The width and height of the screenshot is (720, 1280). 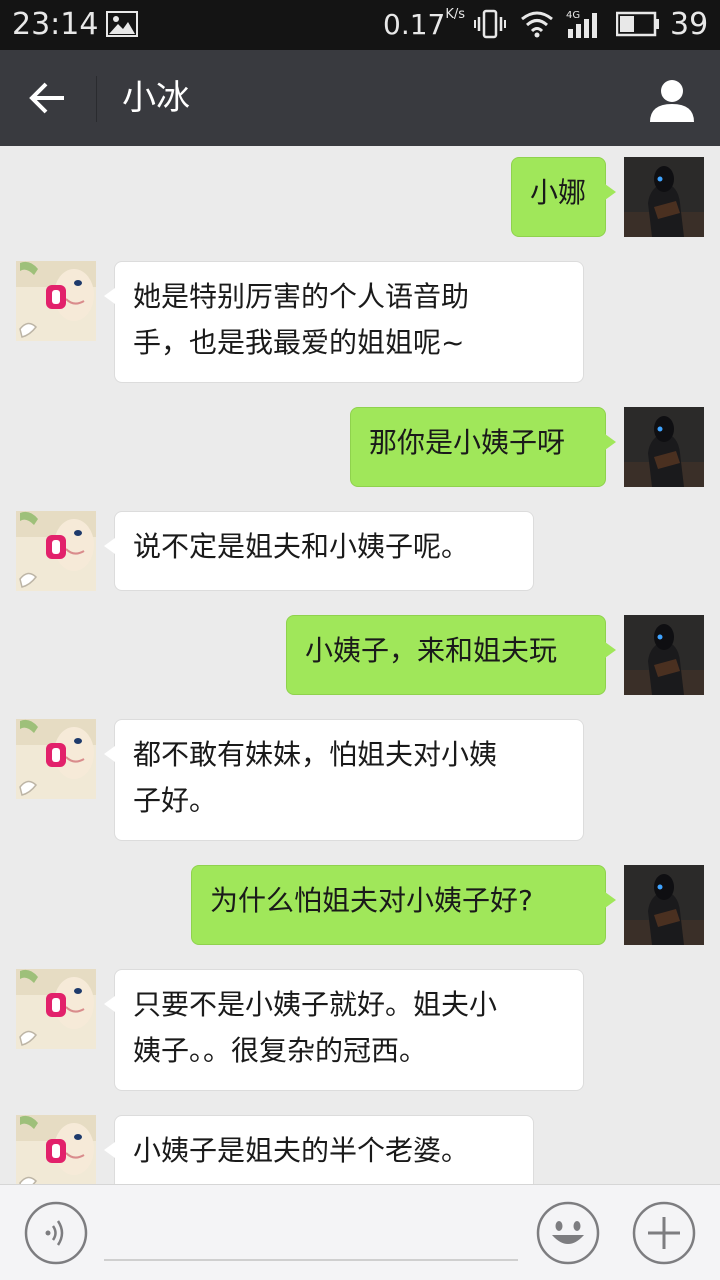 What do you see at coordinates (403, 905) in the screenshot?
I see `message-bubble: 为什么怕姐夫对小姨子好?` at bounding box center [403, 905].